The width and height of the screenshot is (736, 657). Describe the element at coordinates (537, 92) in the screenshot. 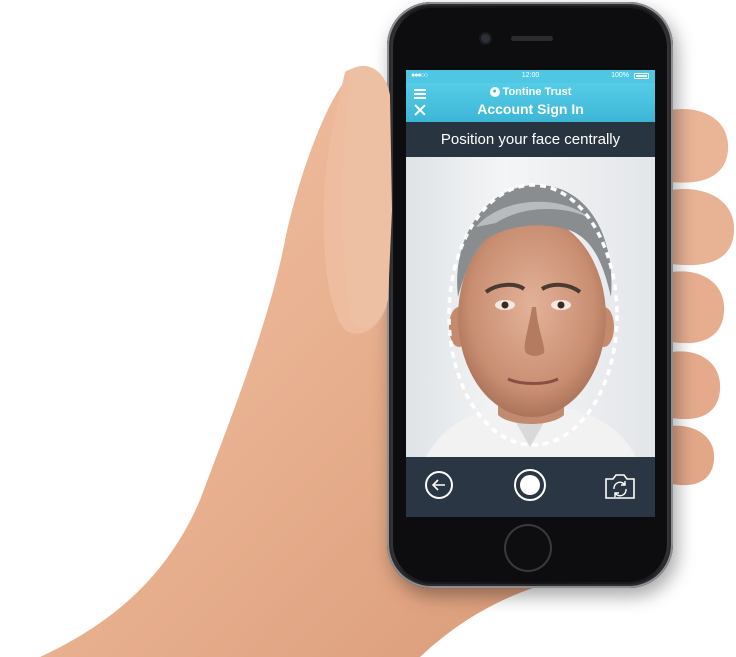

I see `brand-name: Tontine Trust` at that location.